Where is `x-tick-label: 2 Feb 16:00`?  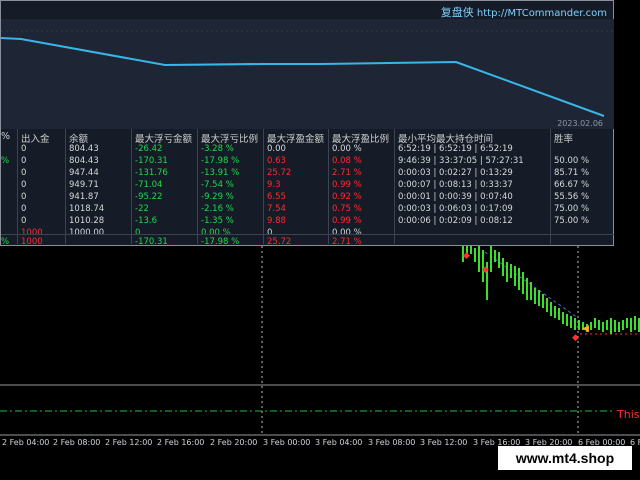 x-tick-label: 2 Feb 16:00 is located at coordinates (181, 442).